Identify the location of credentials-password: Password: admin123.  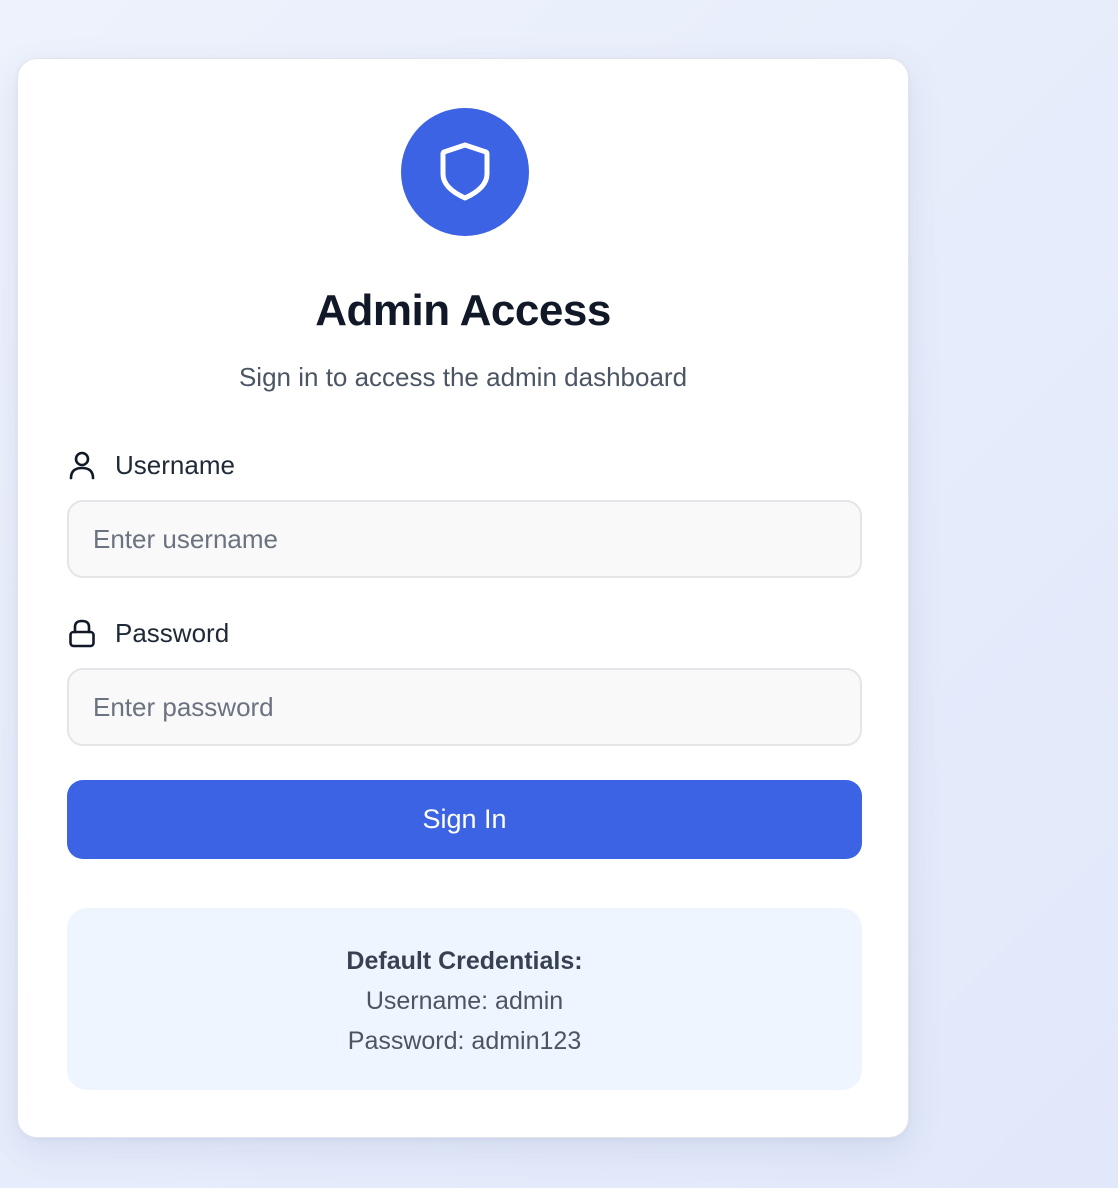
(464, 1041).